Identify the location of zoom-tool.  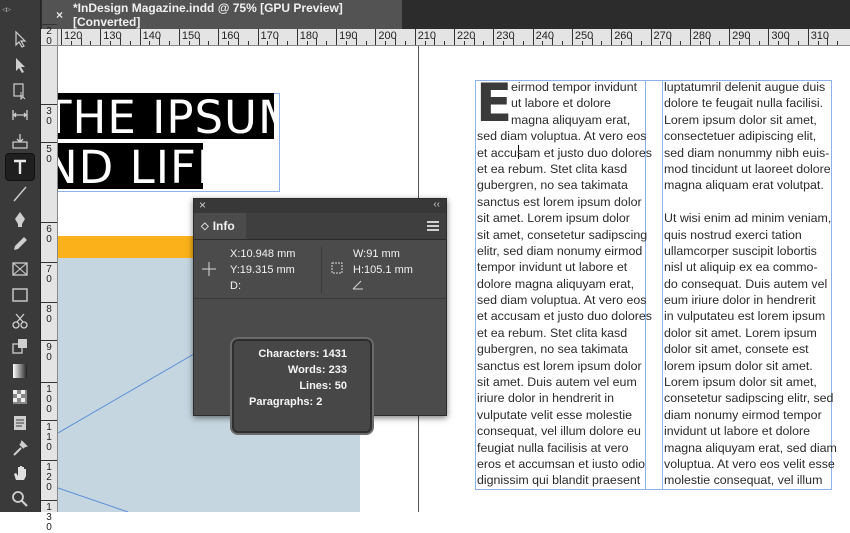
(20, 499).